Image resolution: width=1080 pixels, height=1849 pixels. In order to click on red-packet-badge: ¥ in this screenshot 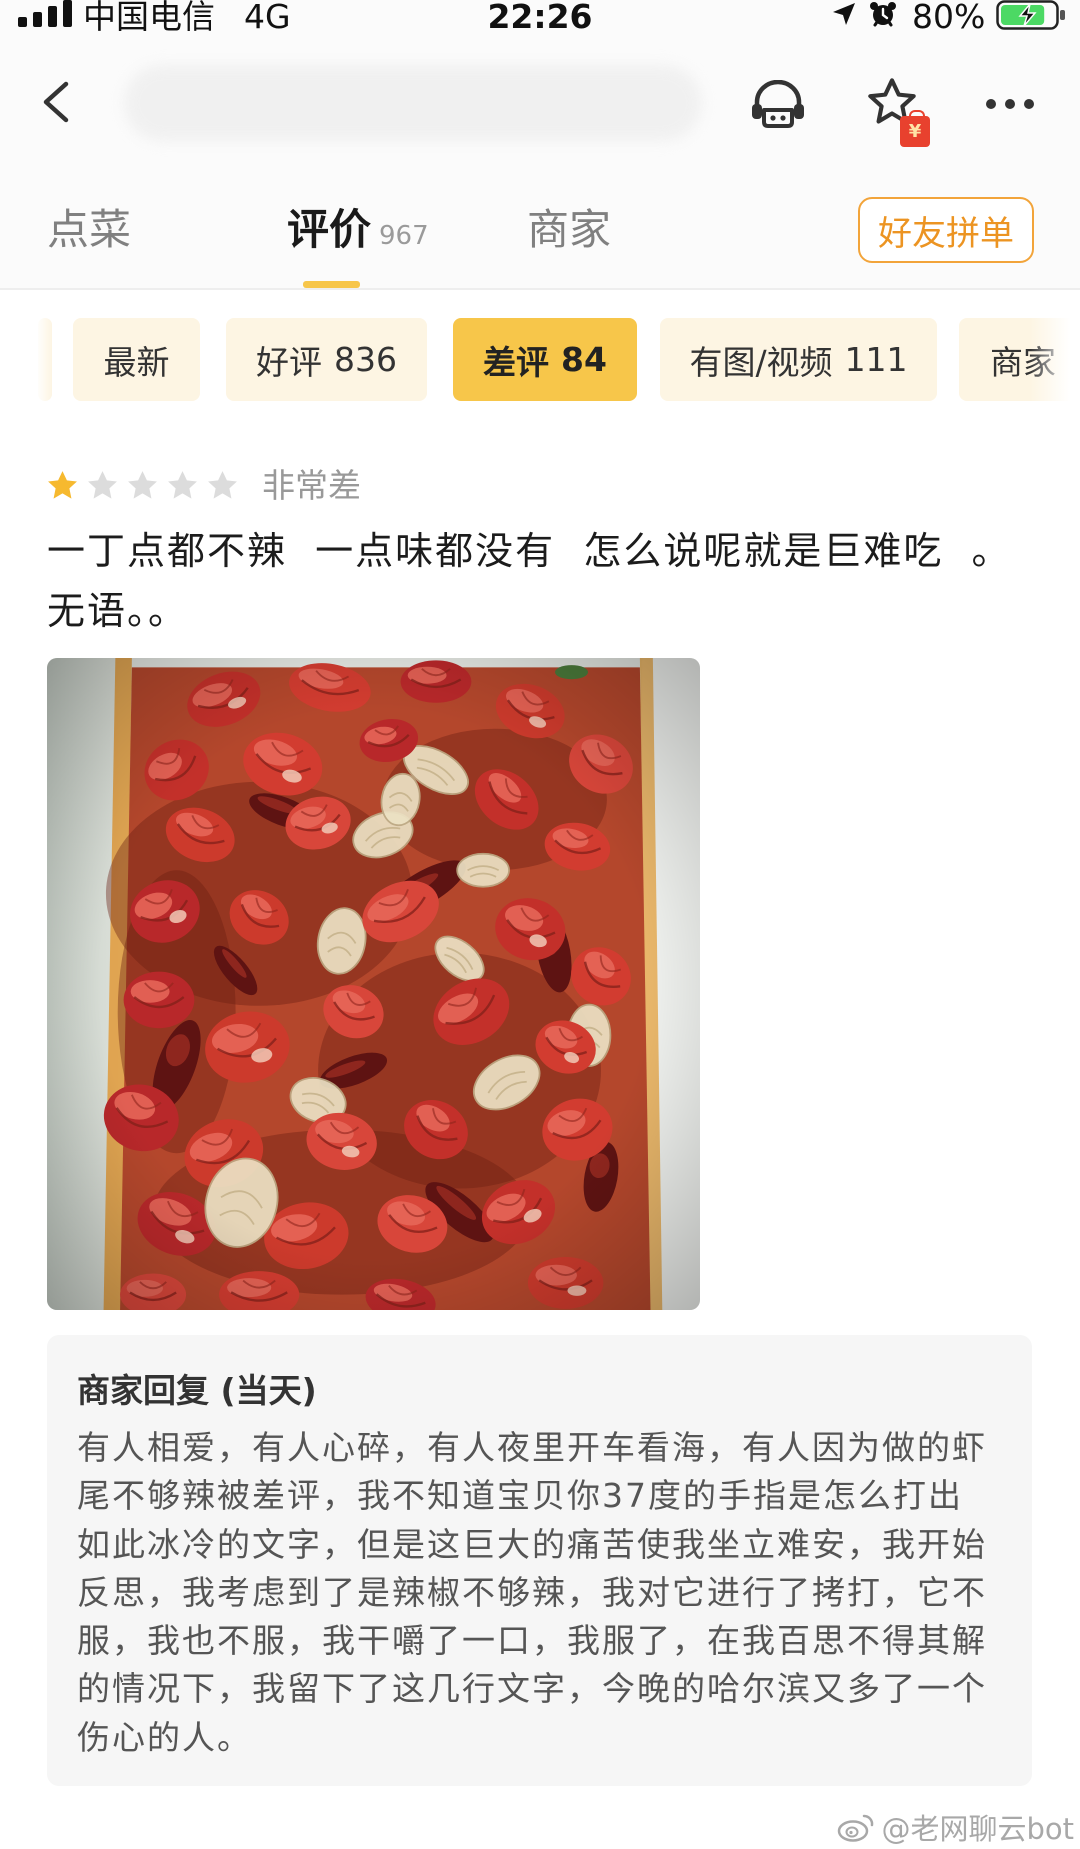, I will do `click(915, 128)`.